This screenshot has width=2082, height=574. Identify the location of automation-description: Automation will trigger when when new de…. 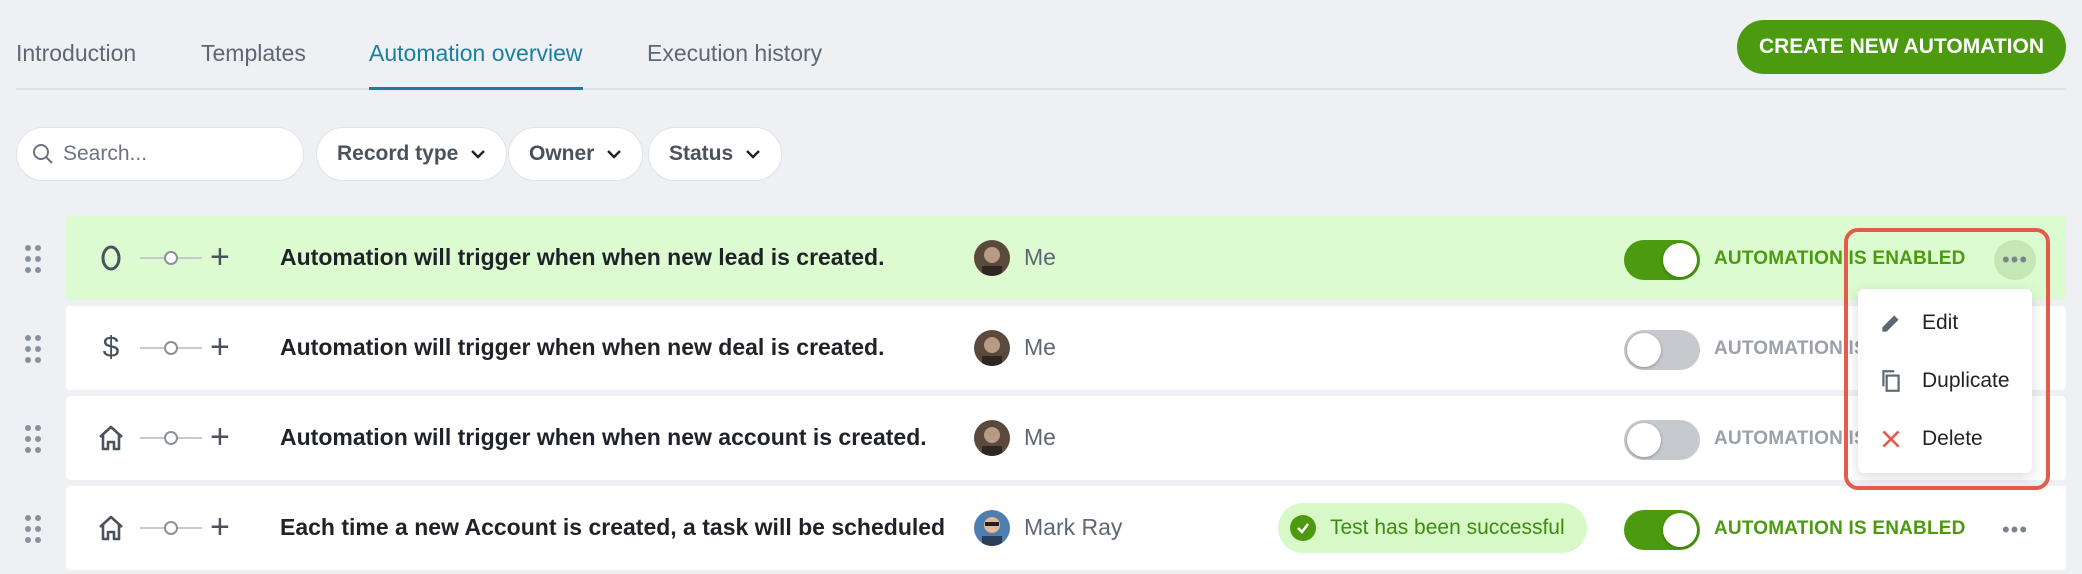
(582, 347).